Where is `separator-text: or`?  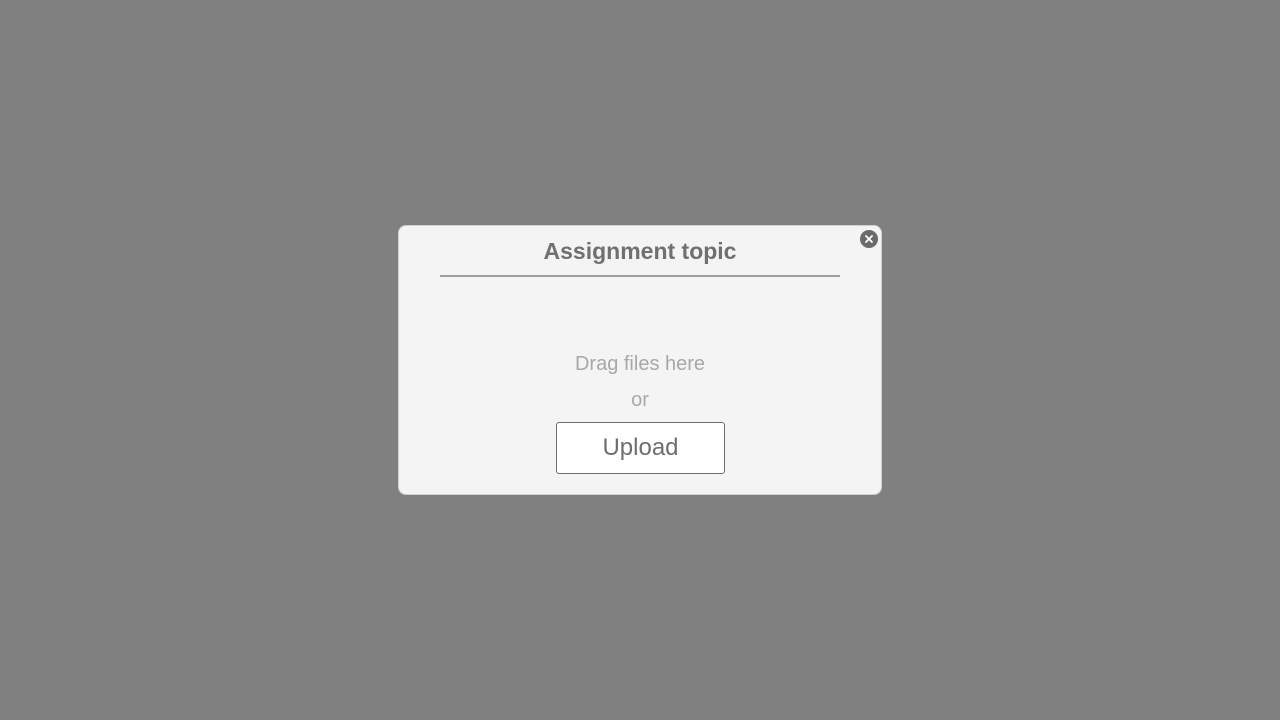 separator-text: or is located at coordinates (640, 400).